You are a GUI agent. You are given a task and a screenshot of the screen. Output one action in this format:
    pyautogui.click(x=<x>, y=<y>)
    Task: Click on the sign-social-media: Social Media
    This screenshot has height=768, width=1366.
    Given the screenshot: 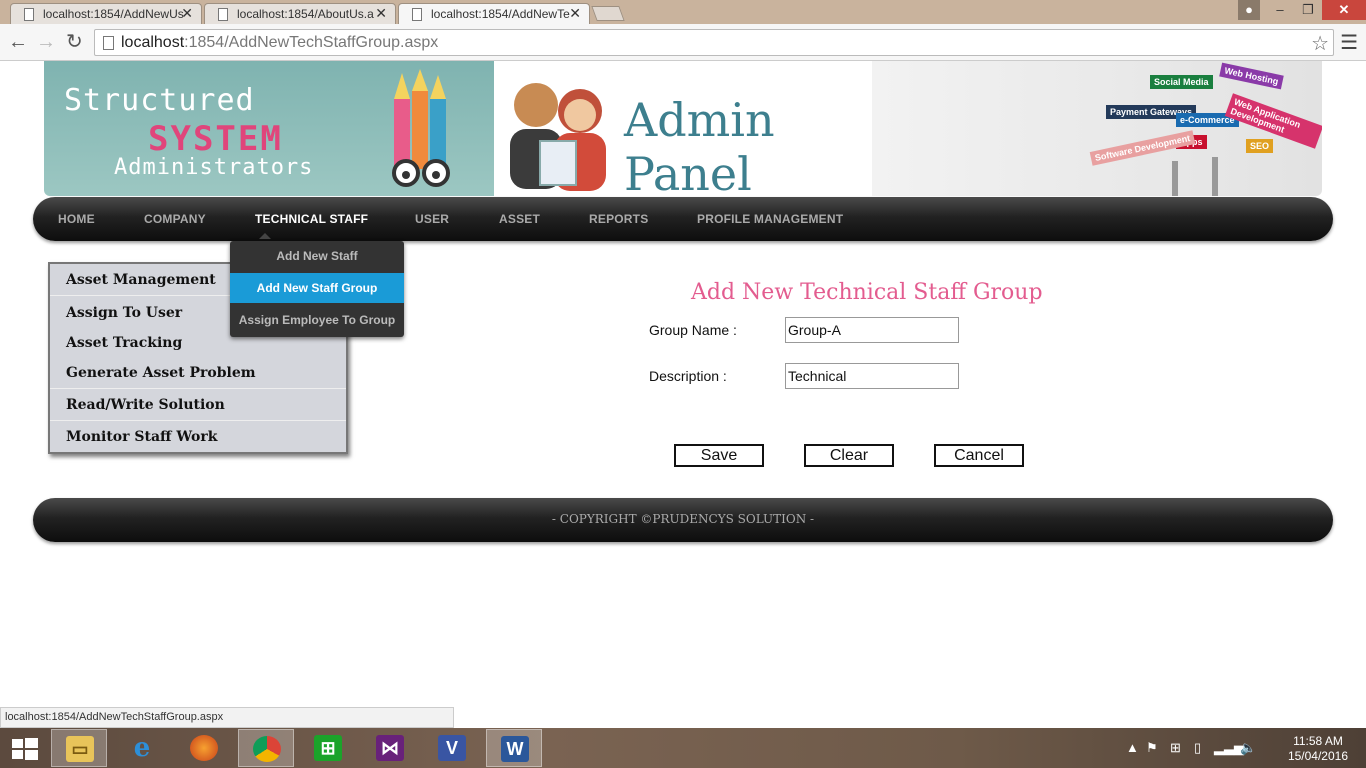 What is the action you would take?
    pyautogui.click(x=1181, y=82)
    